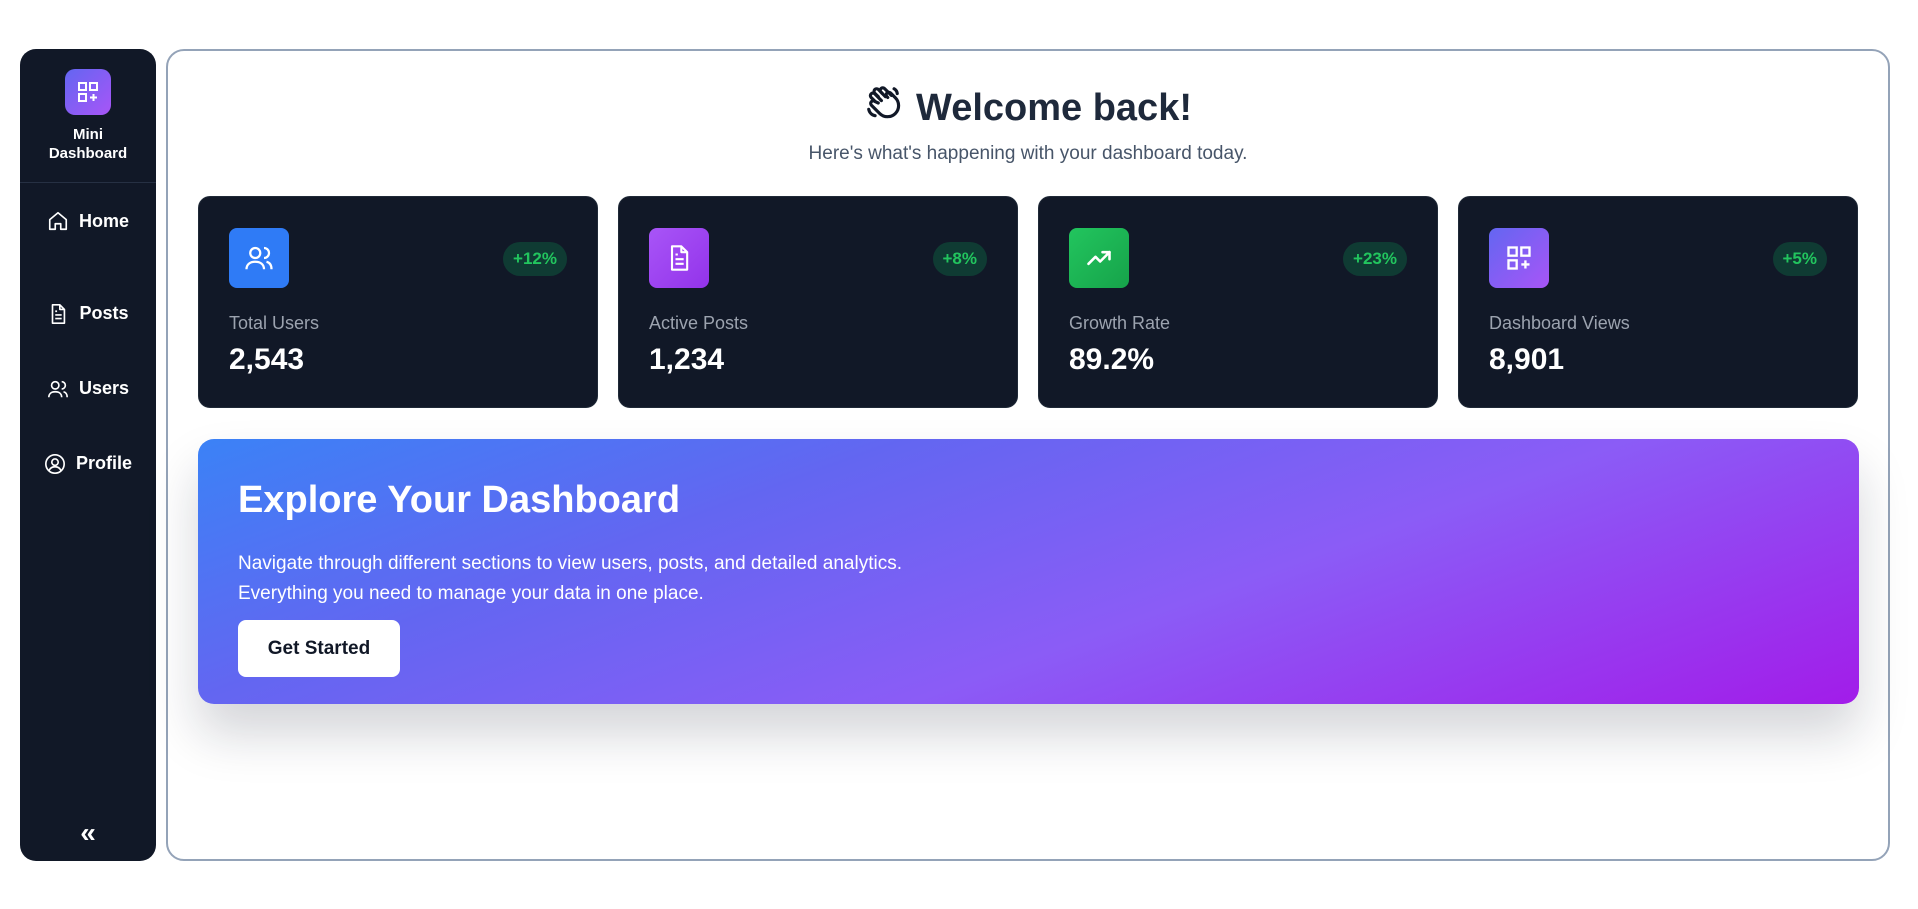  I want to click on change-badge: +8%, so click(959, 259).